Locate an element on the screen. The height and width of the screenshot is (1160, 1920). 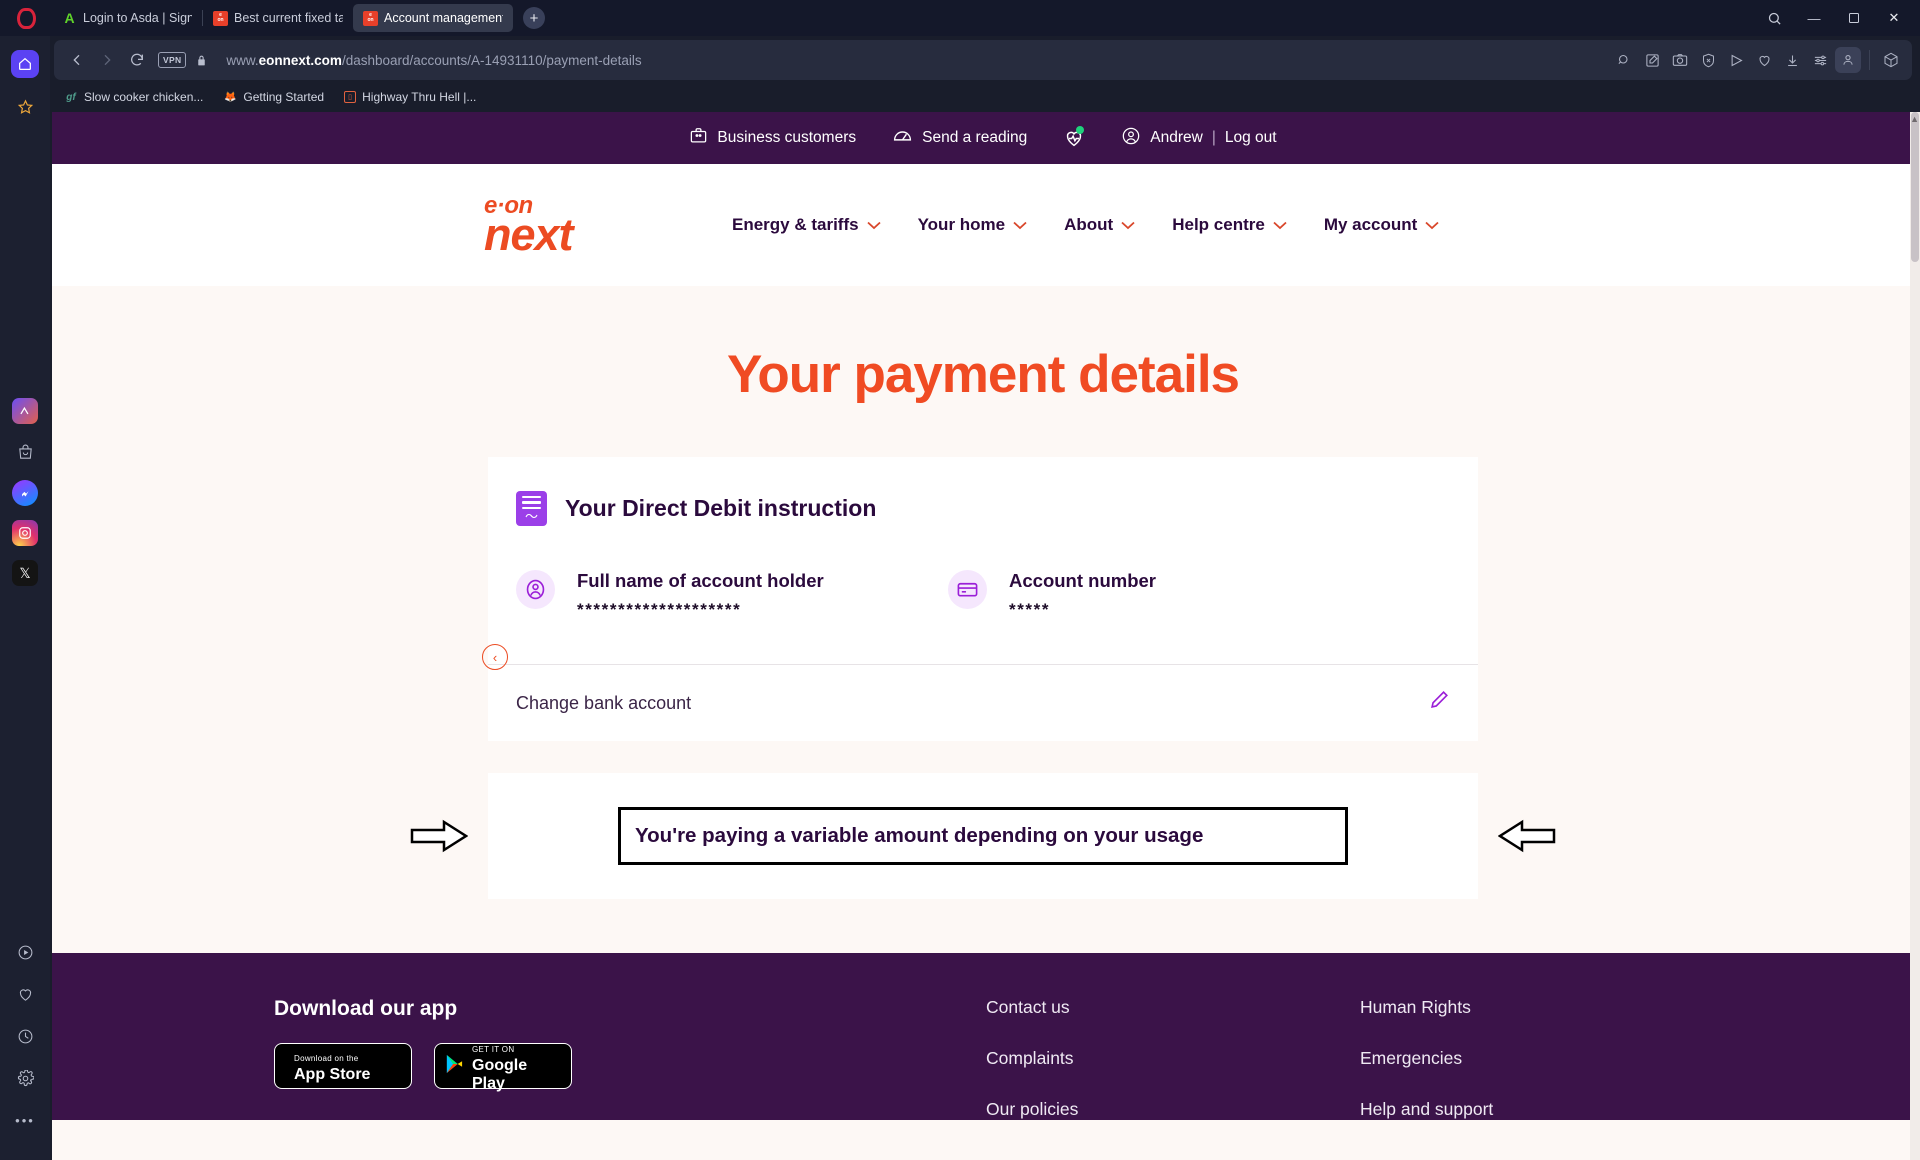
scrollbar-thumb is located at coordinates (1915, 187).